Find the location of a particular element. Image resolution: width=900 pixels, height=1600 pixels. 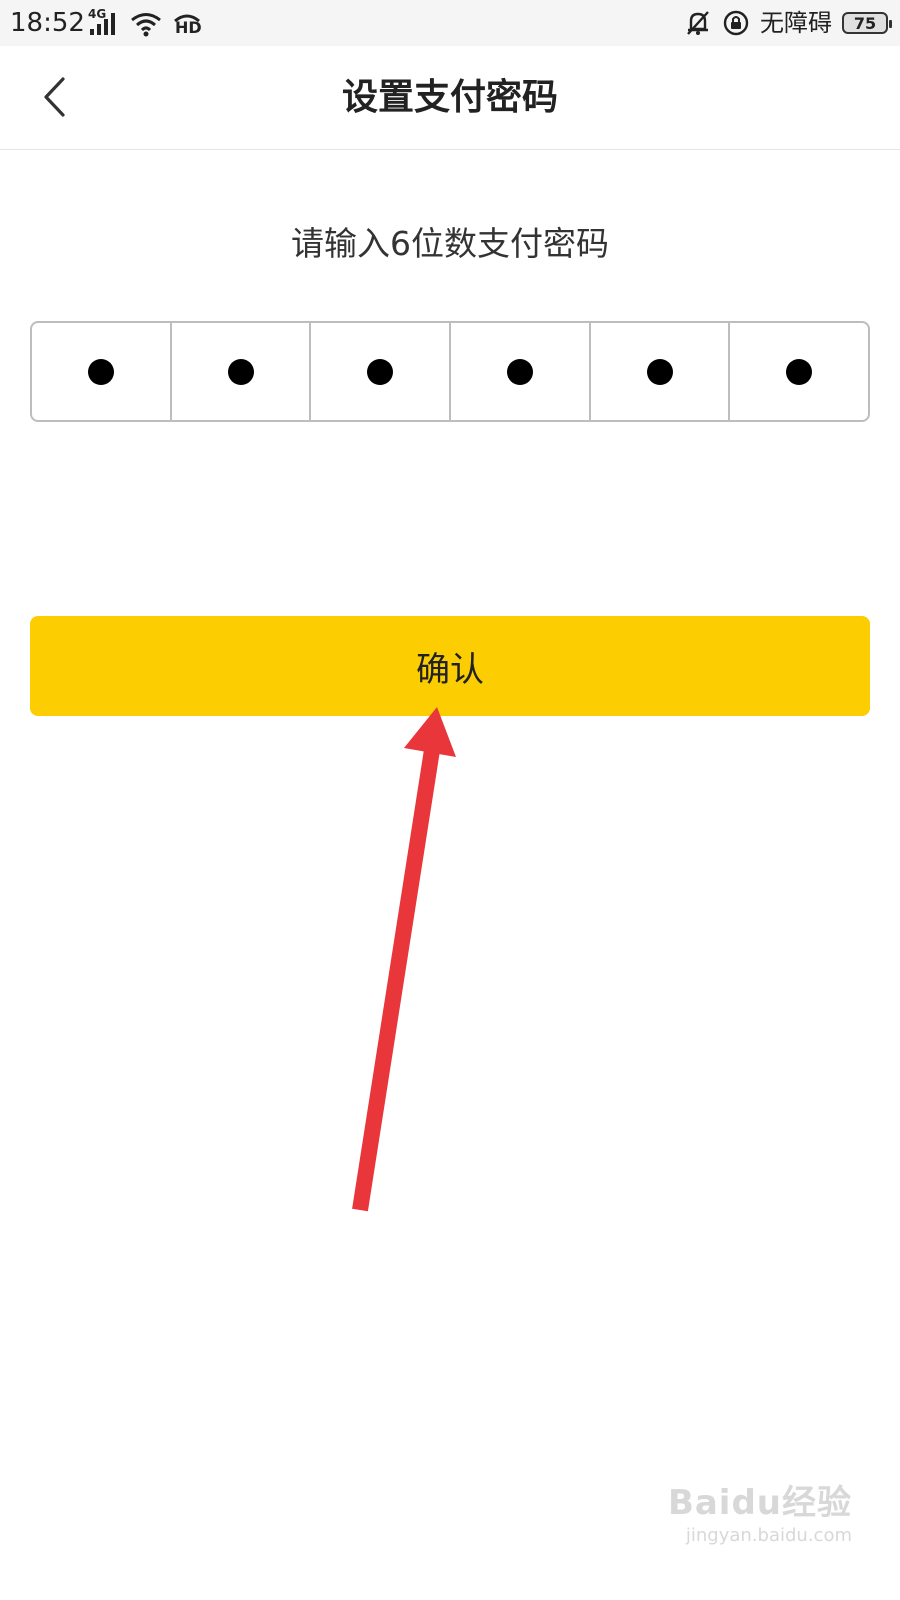

page-title: 设置支付密码 is located at coordinates (449, 97).